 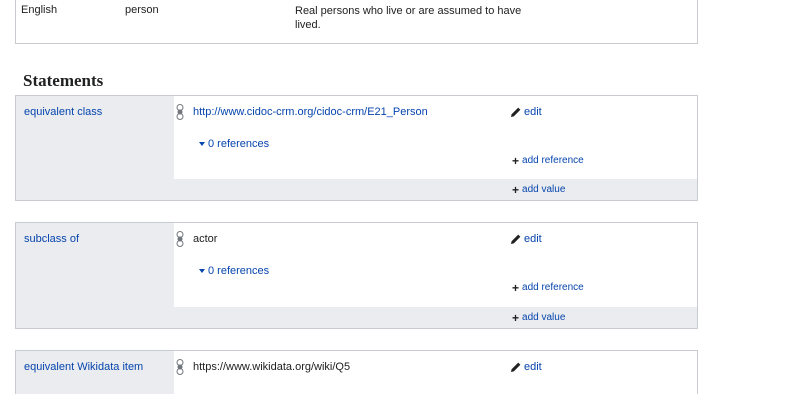 What do you see at coordinates (205, 239) in the screenshot?
I see `statement-value: actor` at bounding box center [205, 239].